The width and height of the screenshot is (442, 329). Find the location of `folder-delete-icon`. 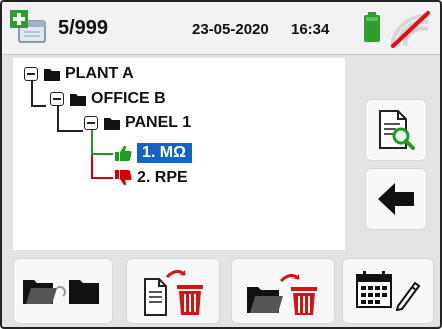

folder-delete-icon is located at coordinates (282, 294).